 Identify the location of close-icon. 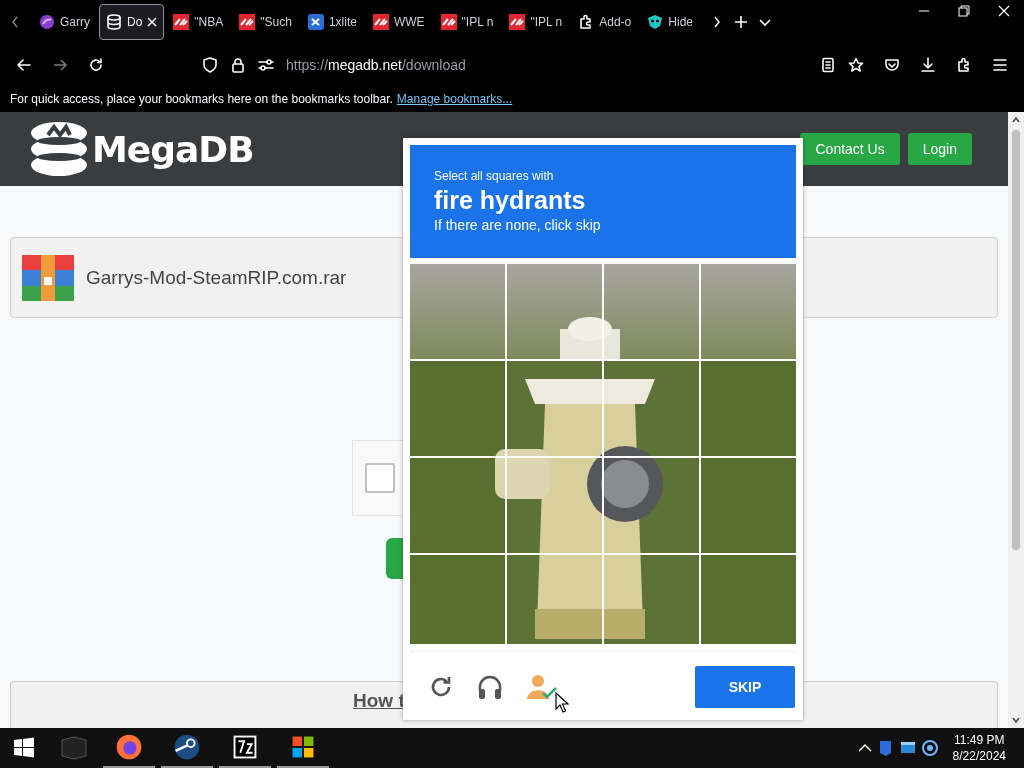
(152, 22).